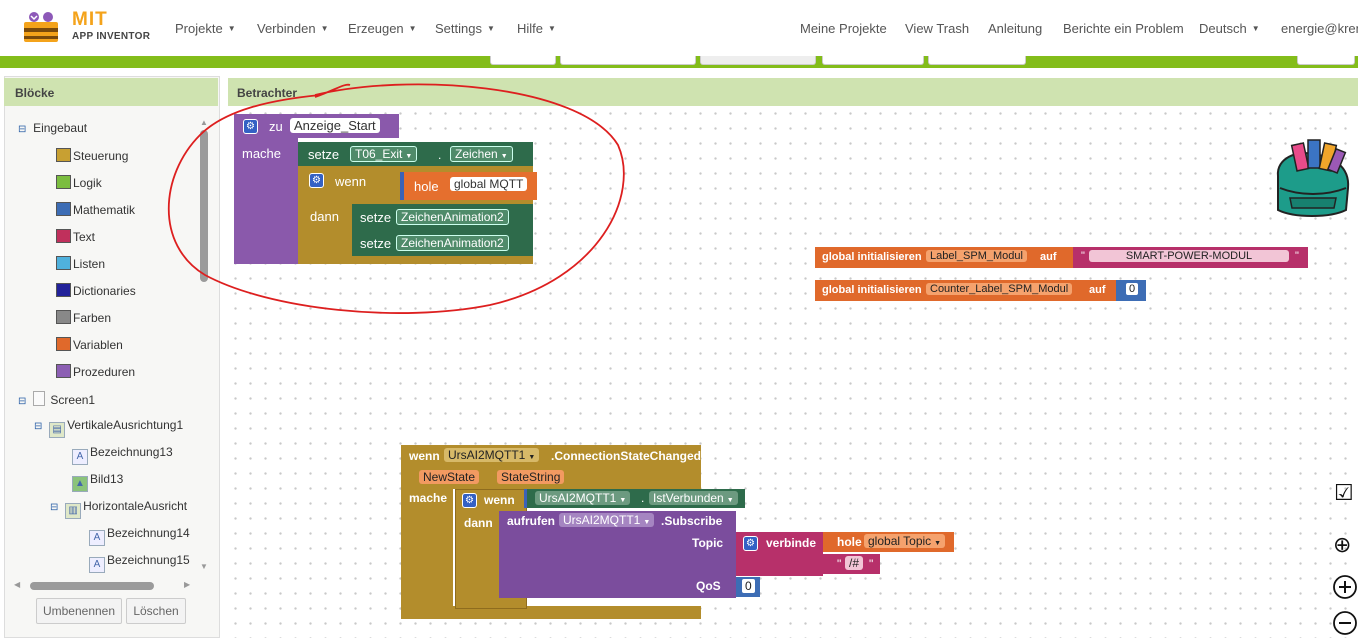  What do you see at coordinates (999, 289) in the screenshot?
I see `variable-name-field: Counter_Label_SPM_Modul` at bounding box center [999, 289].